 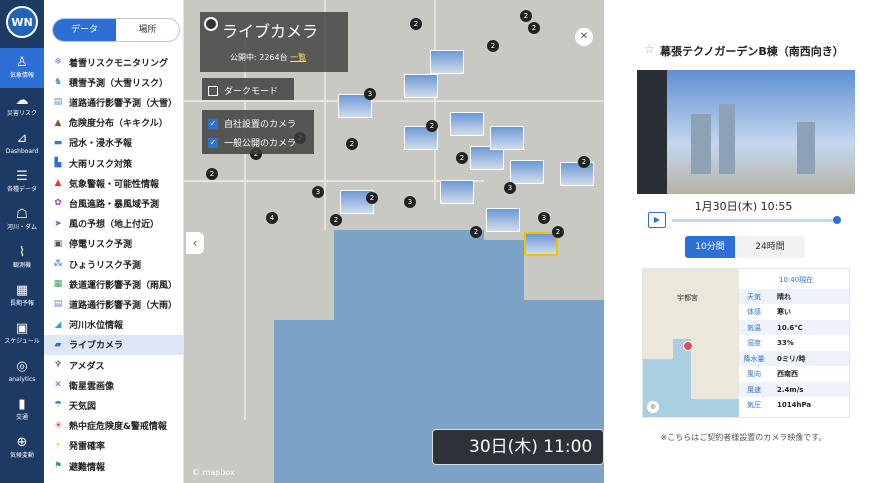 What do you see at coordinates (658, 349) in the screenshot?
I see `mini-land` at bounding box center [658, 349].